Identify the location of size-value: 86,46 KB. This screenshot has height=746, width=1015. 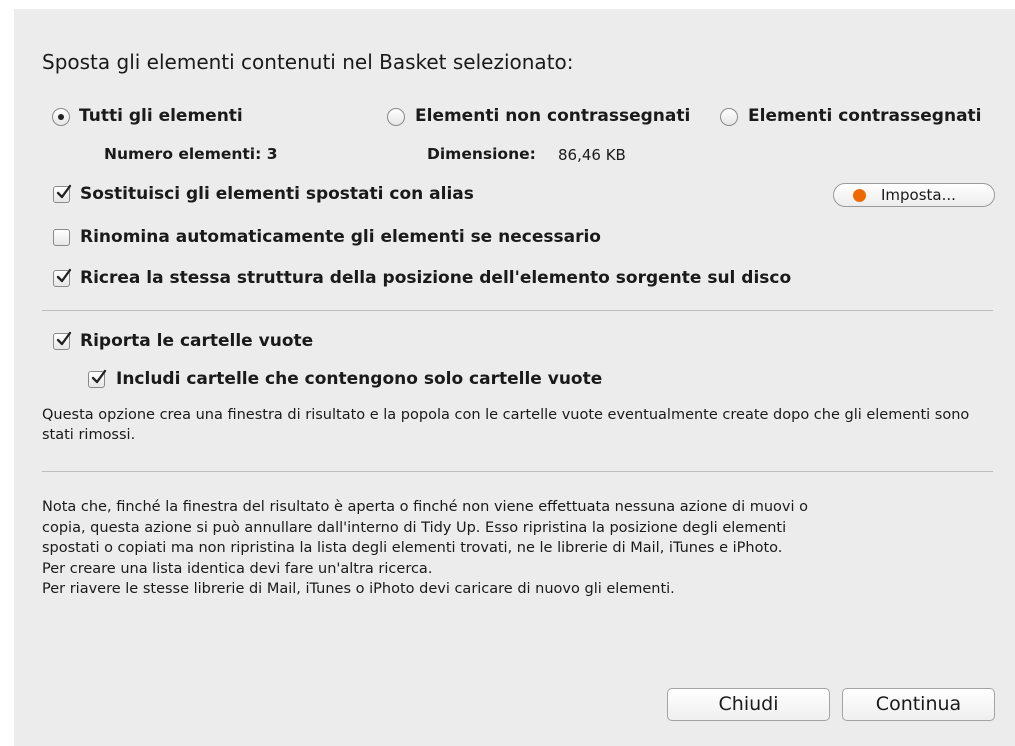
(592, 155).